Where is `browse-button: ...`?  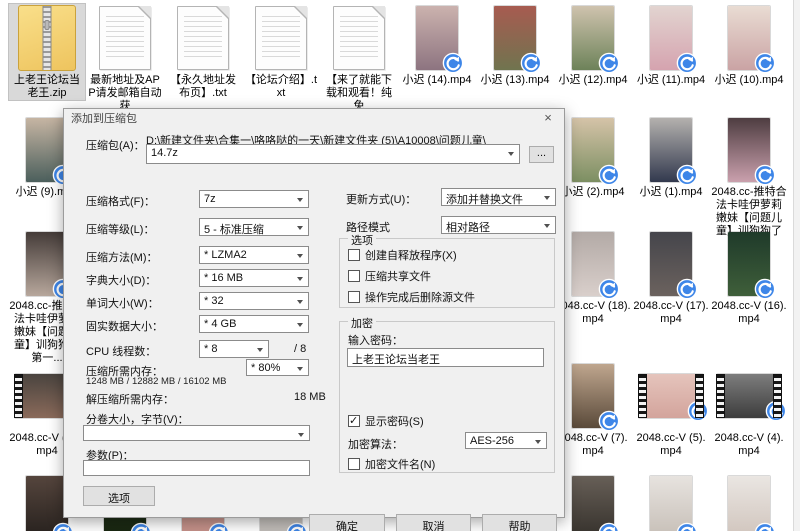 browse-button: ... is located at coordinates (541, 154).